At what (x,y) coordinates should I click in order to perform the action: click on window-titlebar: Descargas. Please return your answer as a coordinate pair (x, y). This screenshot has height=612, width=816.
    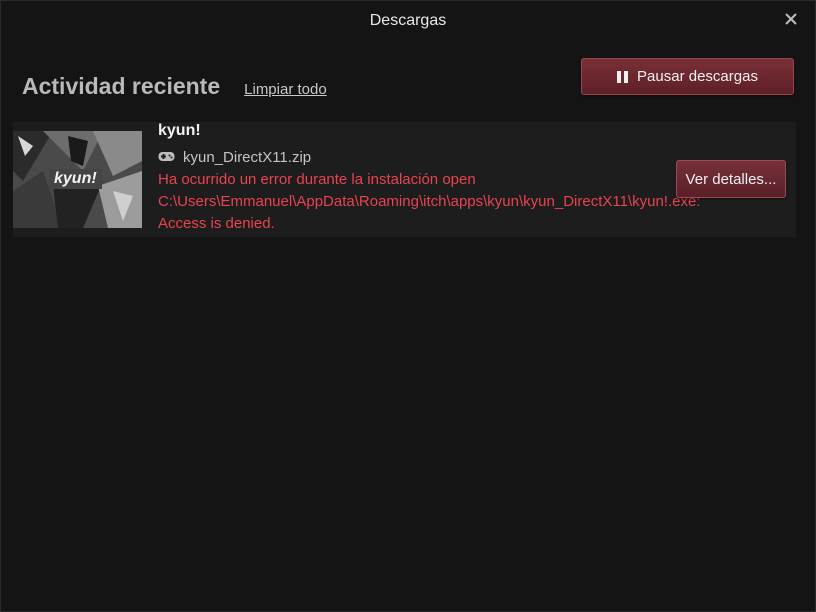
    Looking at the image, I should click on (408, 21).